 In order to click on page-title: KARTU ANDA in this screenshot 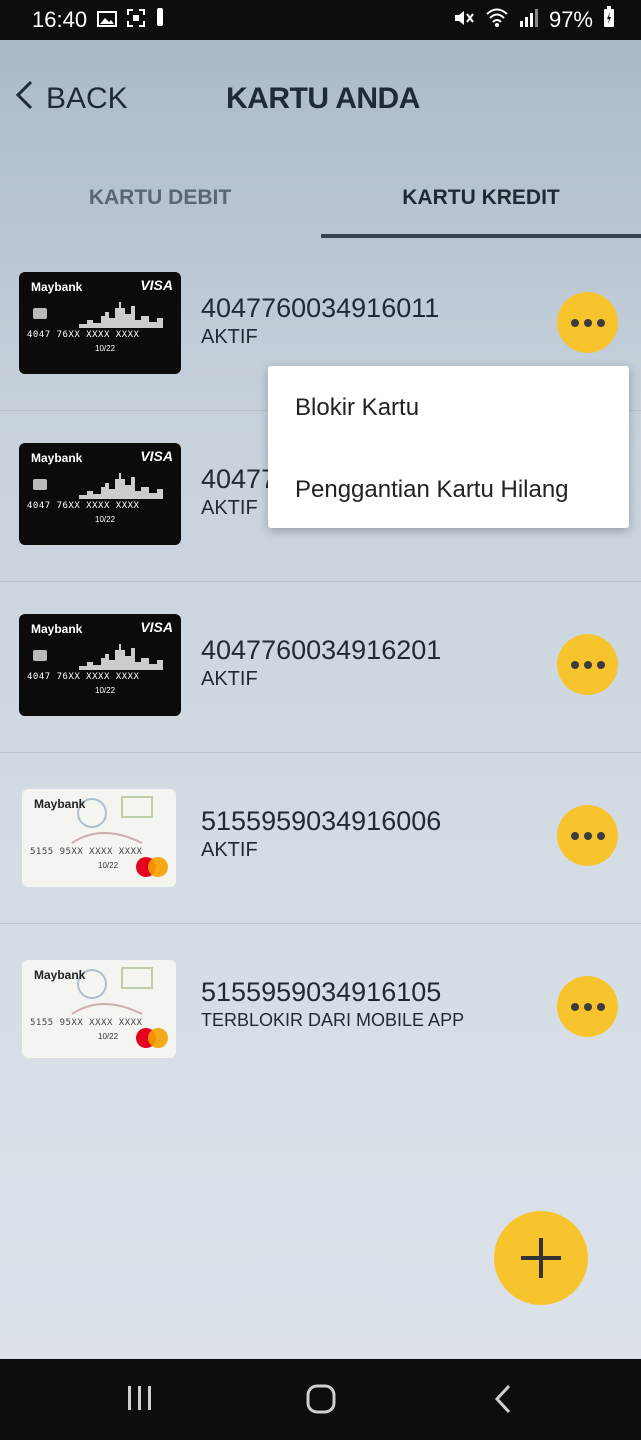, I will do `click(323, 98)`.